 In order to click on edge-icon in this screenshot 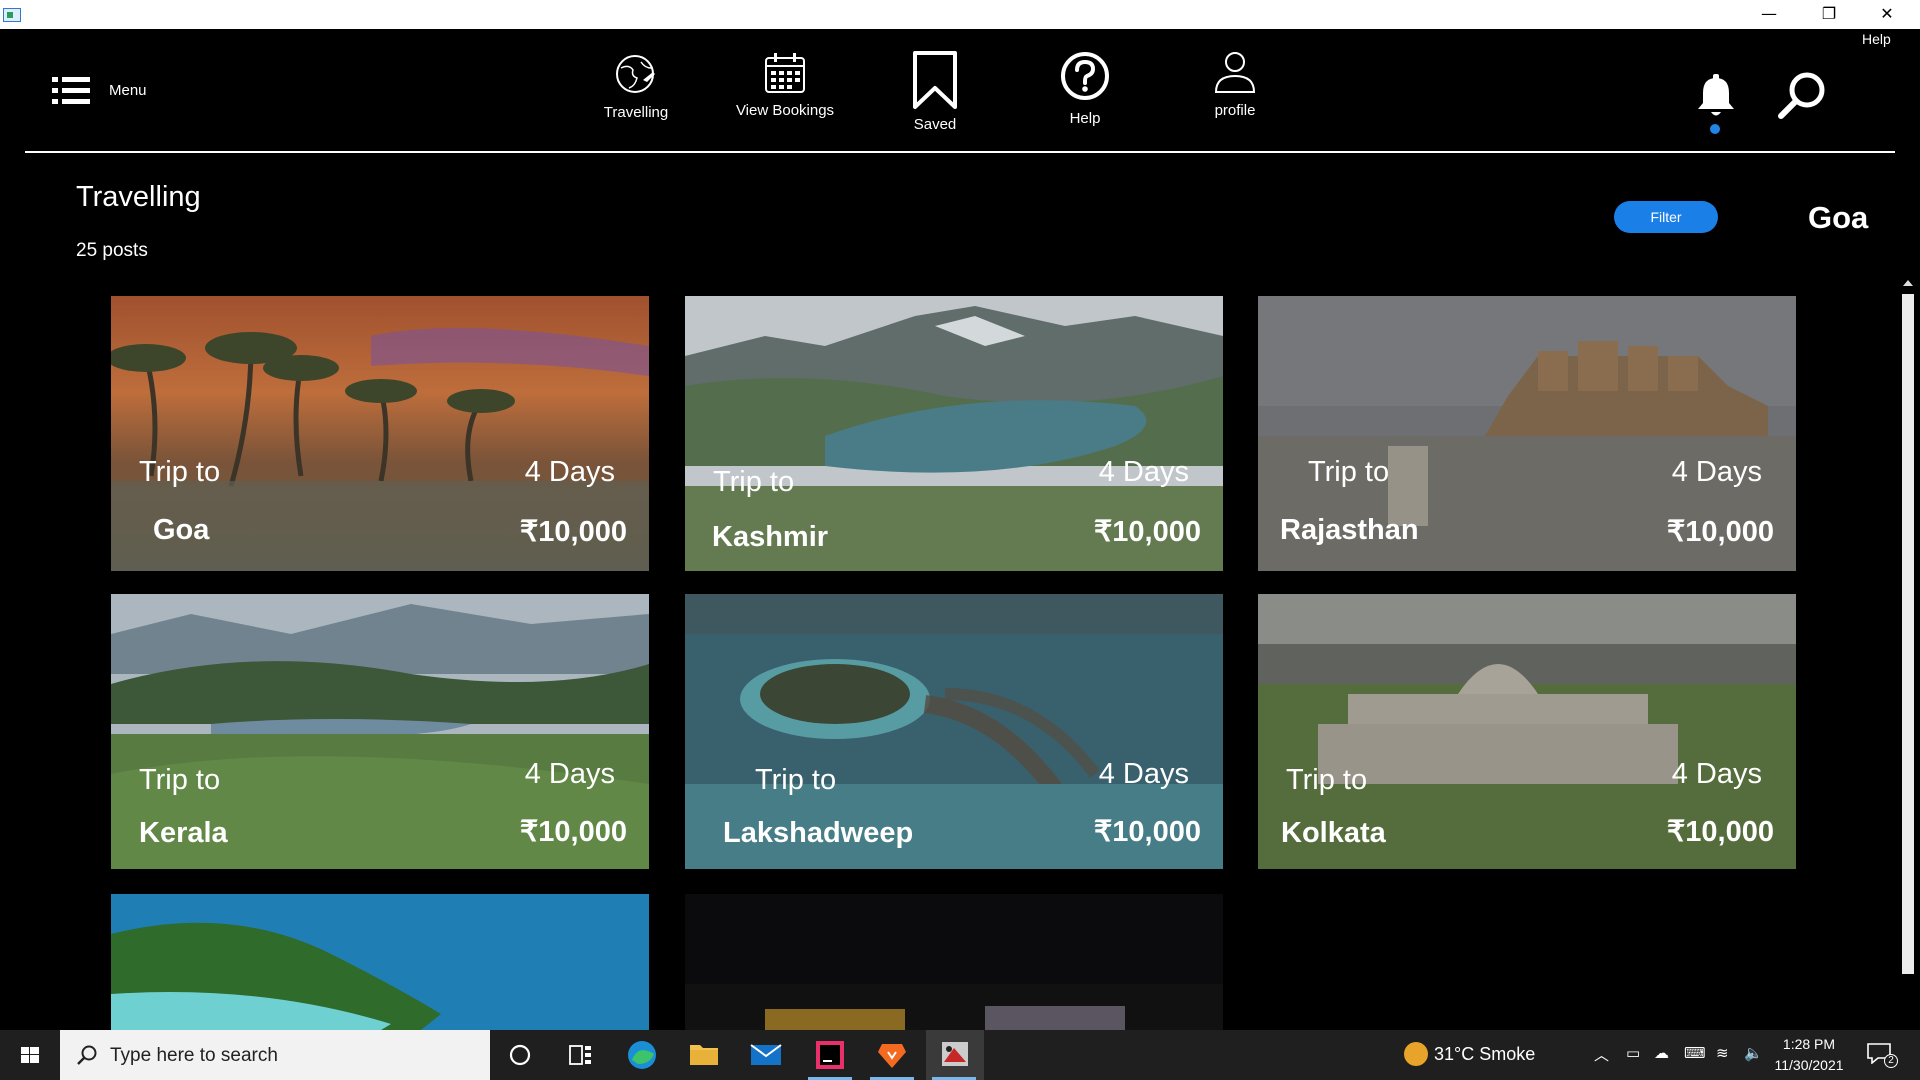, I will do `click(642, 1055)`.